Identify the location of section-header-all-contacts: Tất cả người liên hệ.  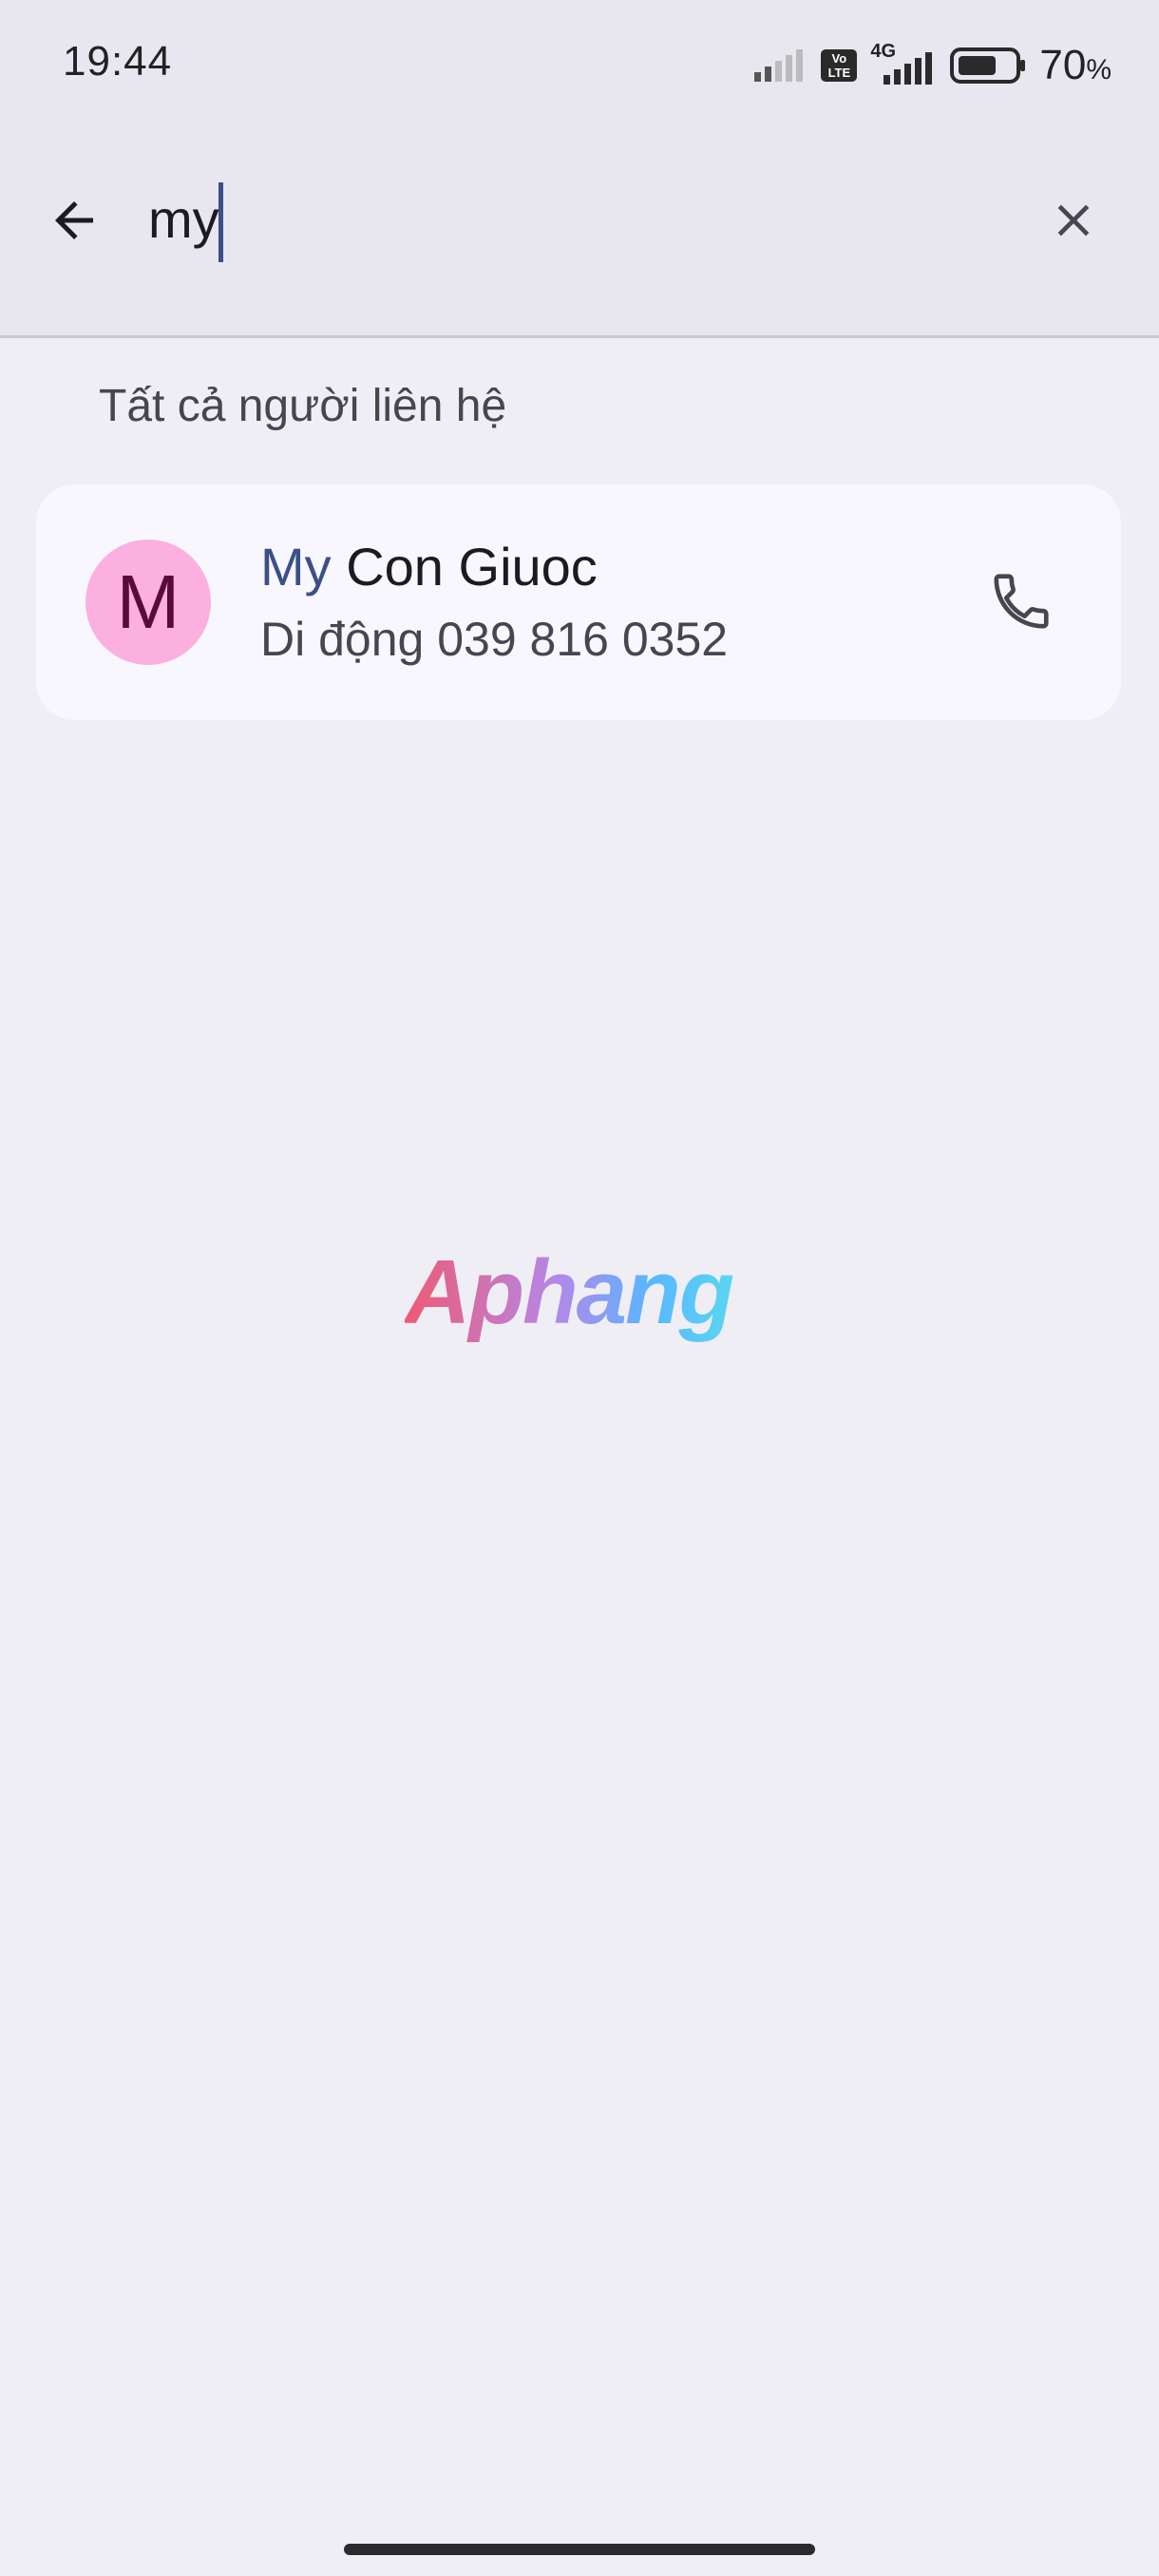
(303, 406).